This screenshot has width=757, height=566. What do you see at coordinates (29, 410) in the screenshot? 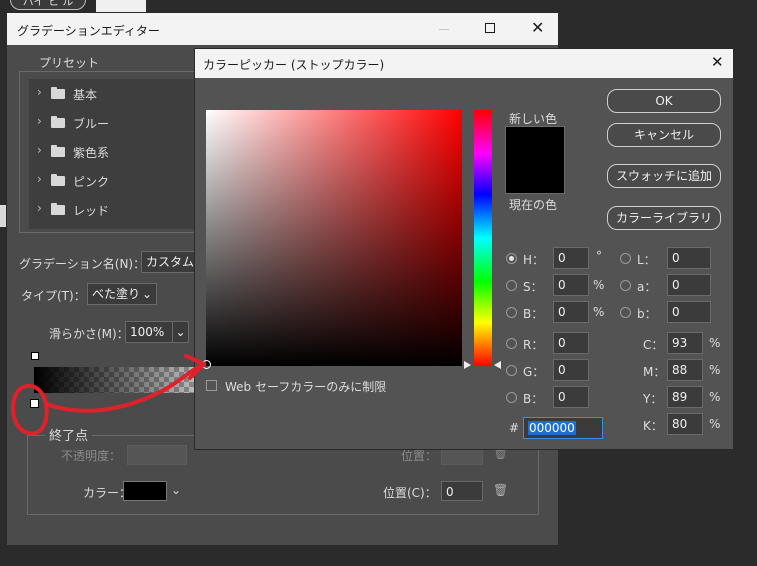
I see `annotation-circle` at bounding box center [29, 410].